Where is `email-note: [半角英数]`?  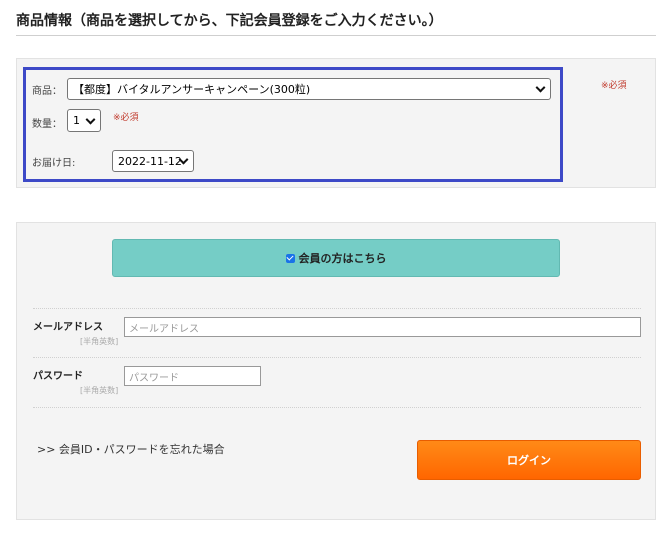
email-note: [半角英数] is located at coordinates (99, 341).